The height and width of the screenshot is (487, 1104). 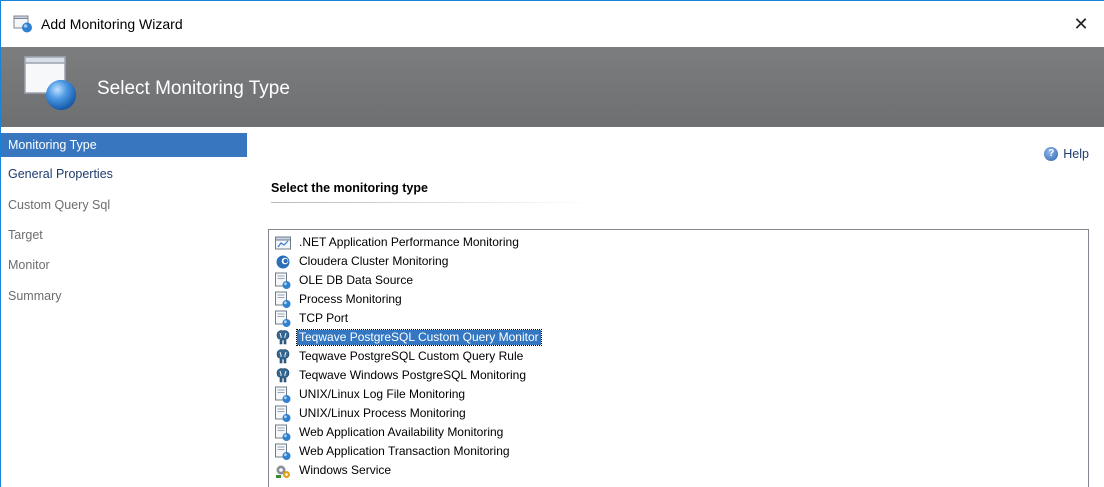 I want to click on wizard-banner-icon, so click(x=50, y=83).